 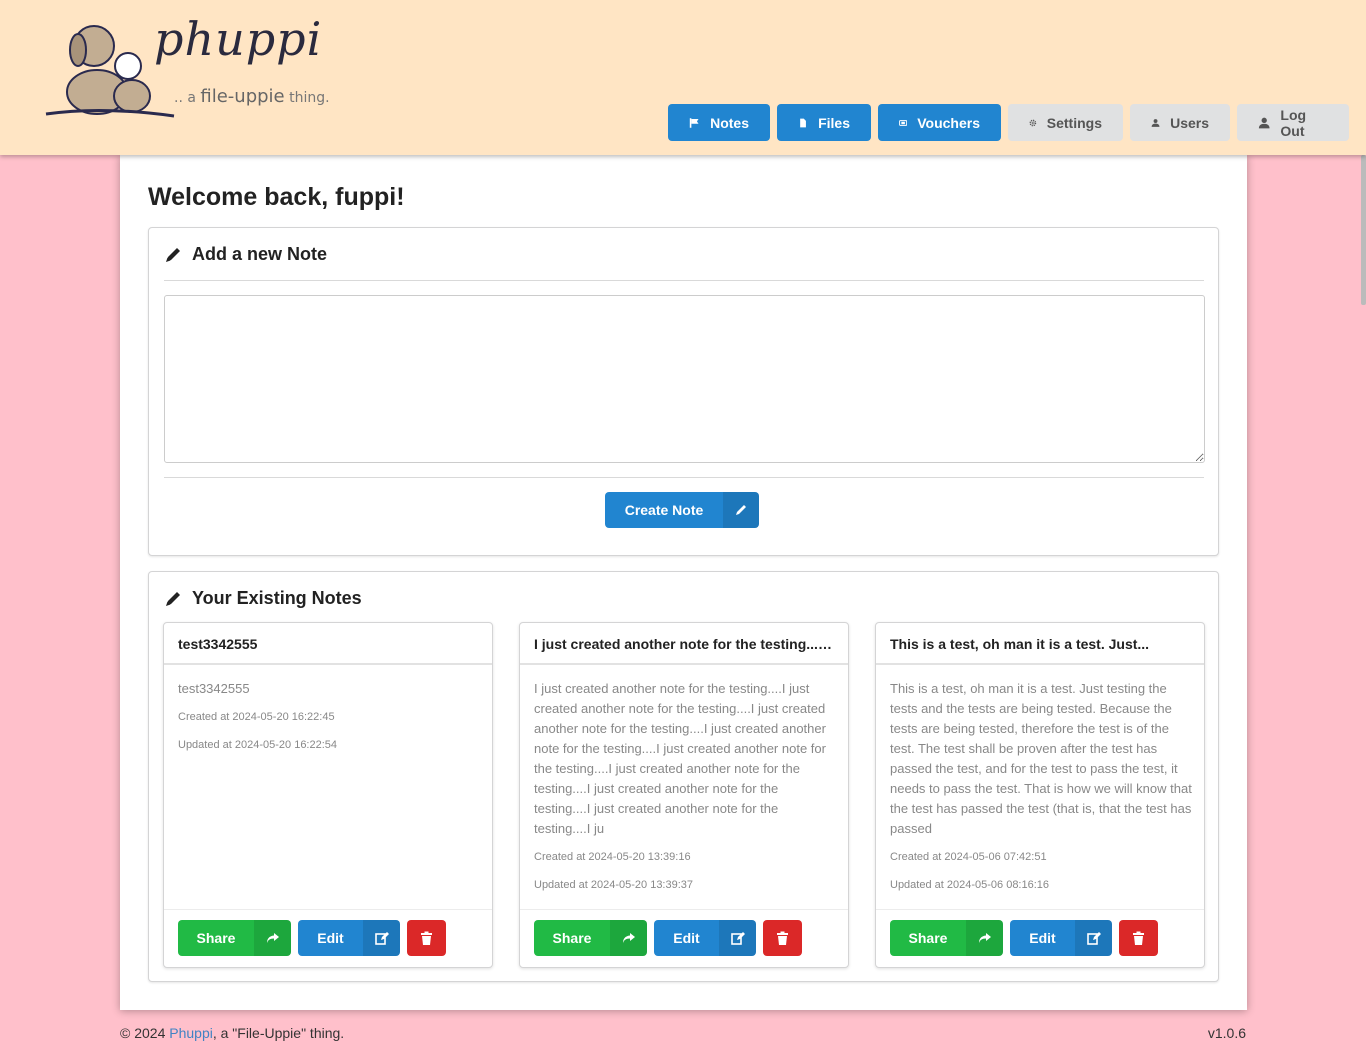 I want to click on note-title: test3342555, so click(x=328, y=644).